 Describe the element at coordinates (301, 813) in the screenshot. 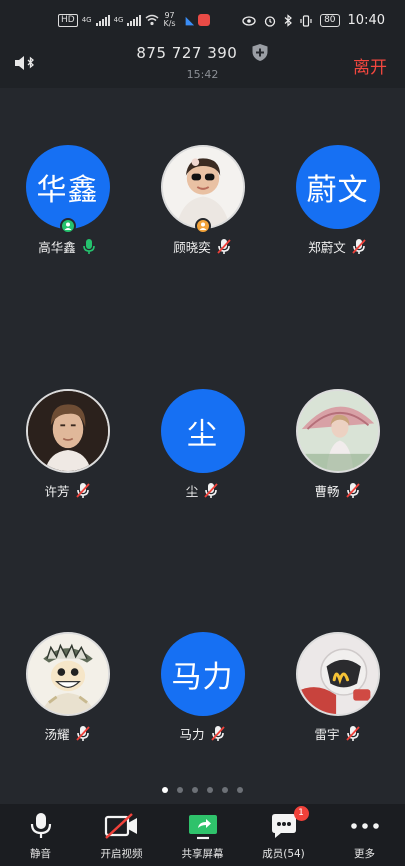

I see `members-count-badge: 1` at that location.